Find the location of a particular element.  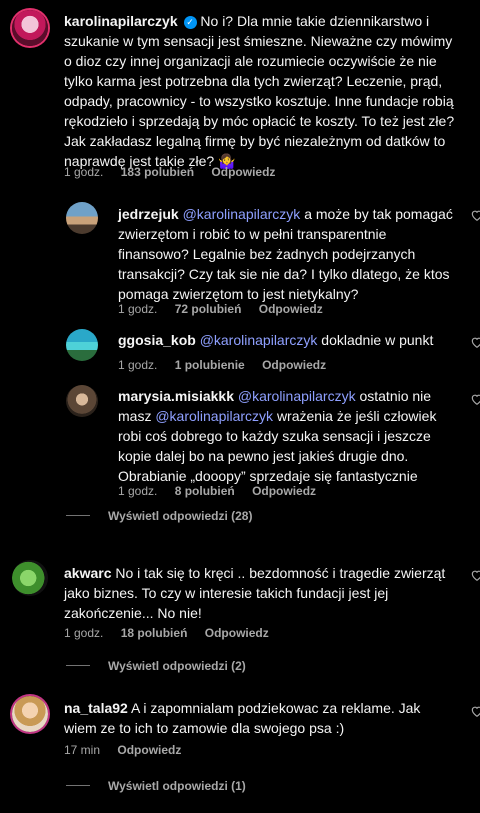

comment-meta: 1 godz. 183 polubień Odpowiedz is located at coordinates (176, 172).